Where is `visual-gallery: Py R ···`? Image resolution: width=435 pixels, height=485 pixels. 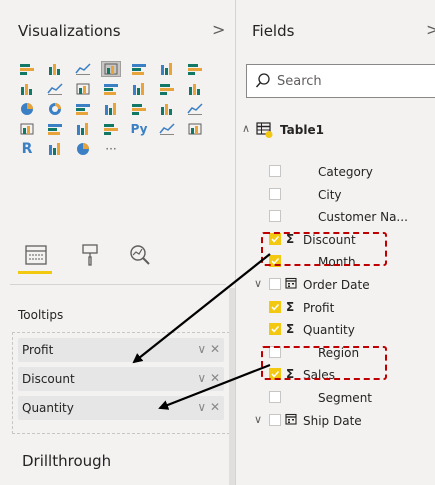
visual-gallery: Py R ··· is located at coordinates (116, 111).